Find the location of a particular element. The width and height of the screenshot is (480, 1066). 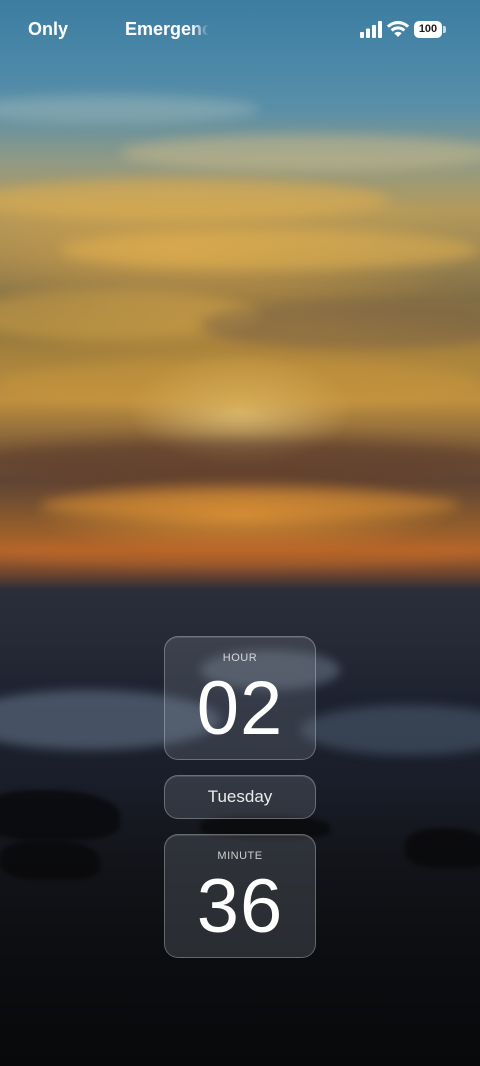

hour-value: 02 is located at coordinates (240, 708).